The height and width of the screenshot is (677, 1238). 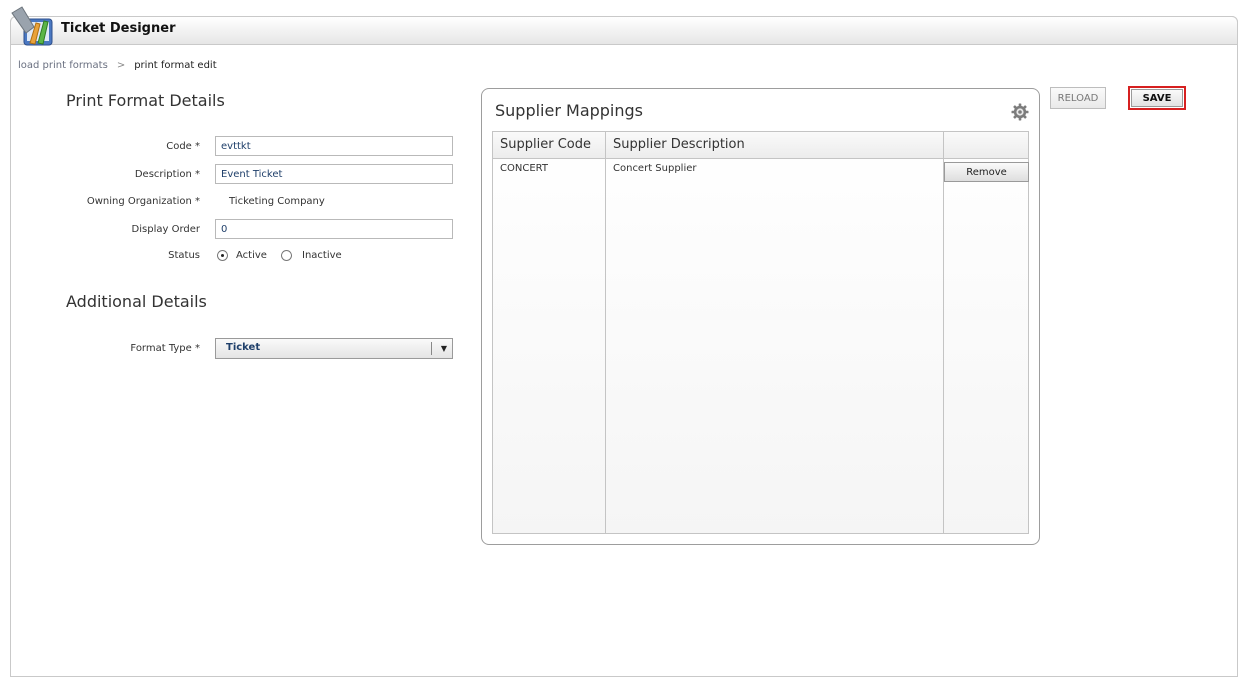 I want to click on column-header-supplier-code: Supplier Code, so click(x=545, y=144).